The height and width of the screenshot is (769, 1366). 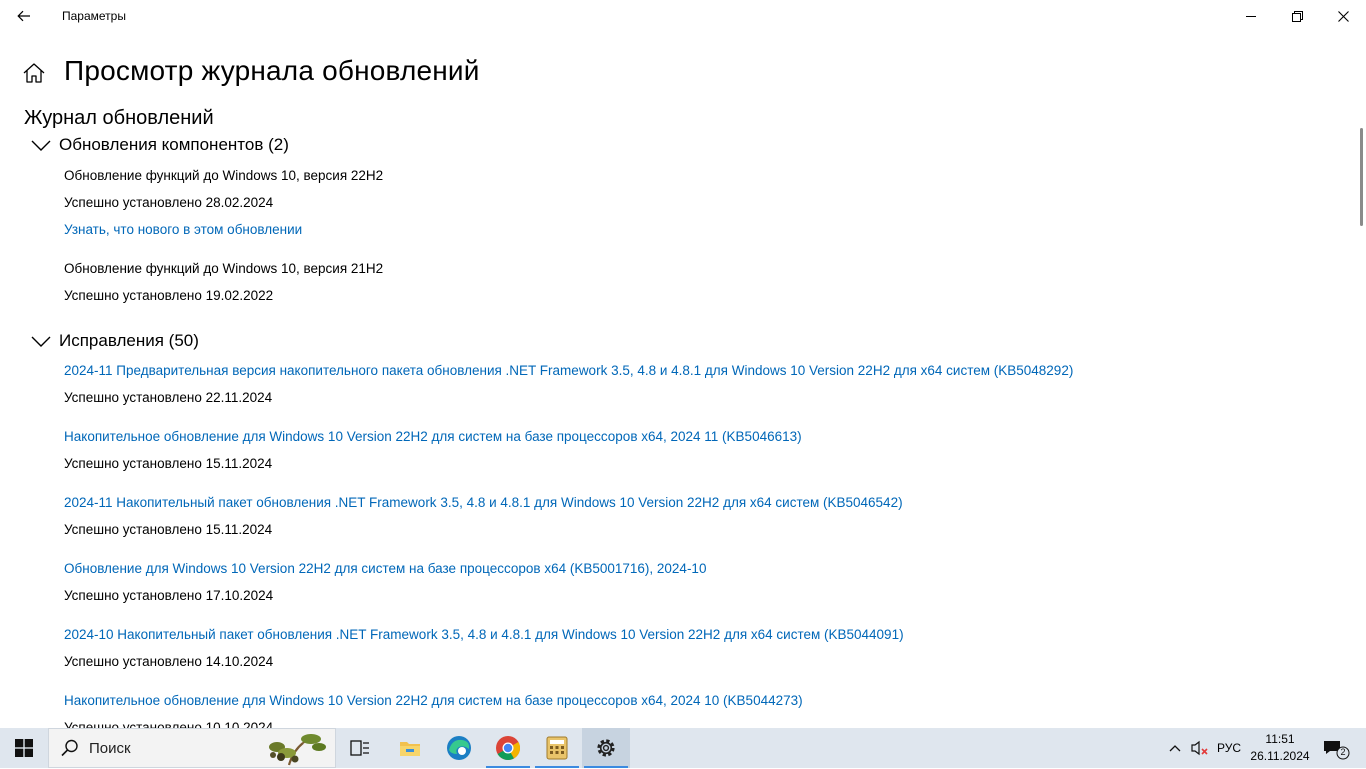 I want to click on clock-time: 11:51, so click(x=1280, y=739).